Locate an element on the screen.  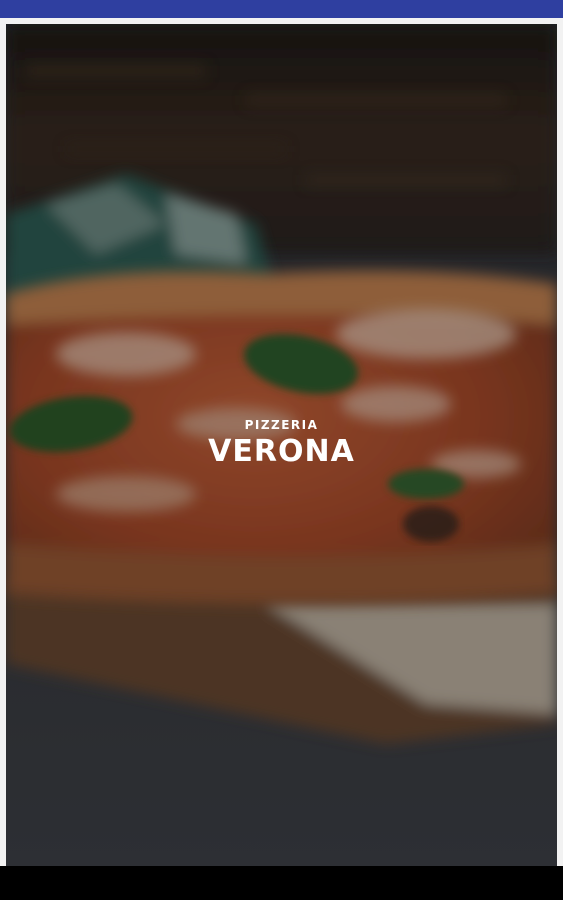
brand-title: VERONA is located at coordinates (281, 451).